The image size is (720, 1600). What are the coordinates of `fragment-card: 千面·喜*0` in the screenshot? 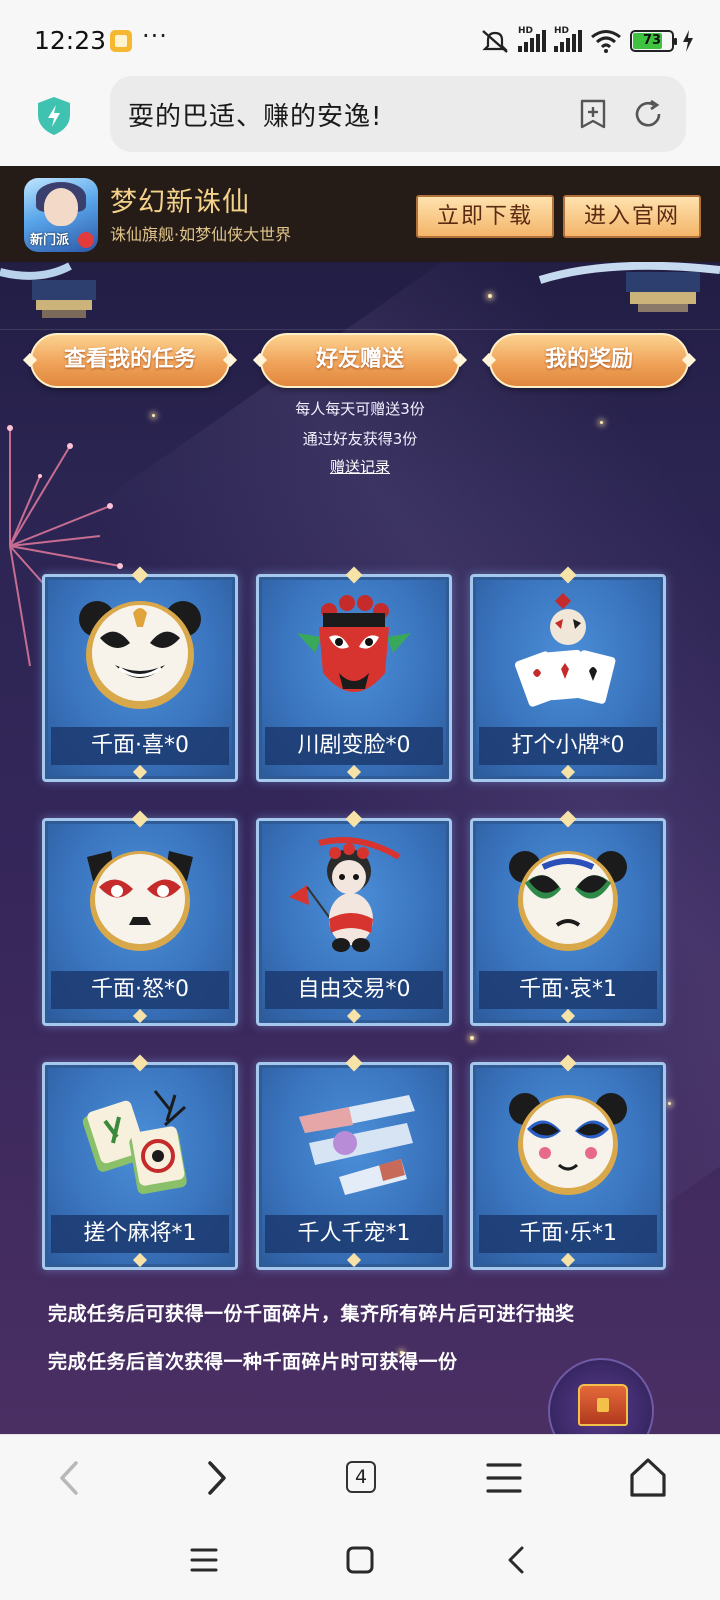 It's located at (140, 678).